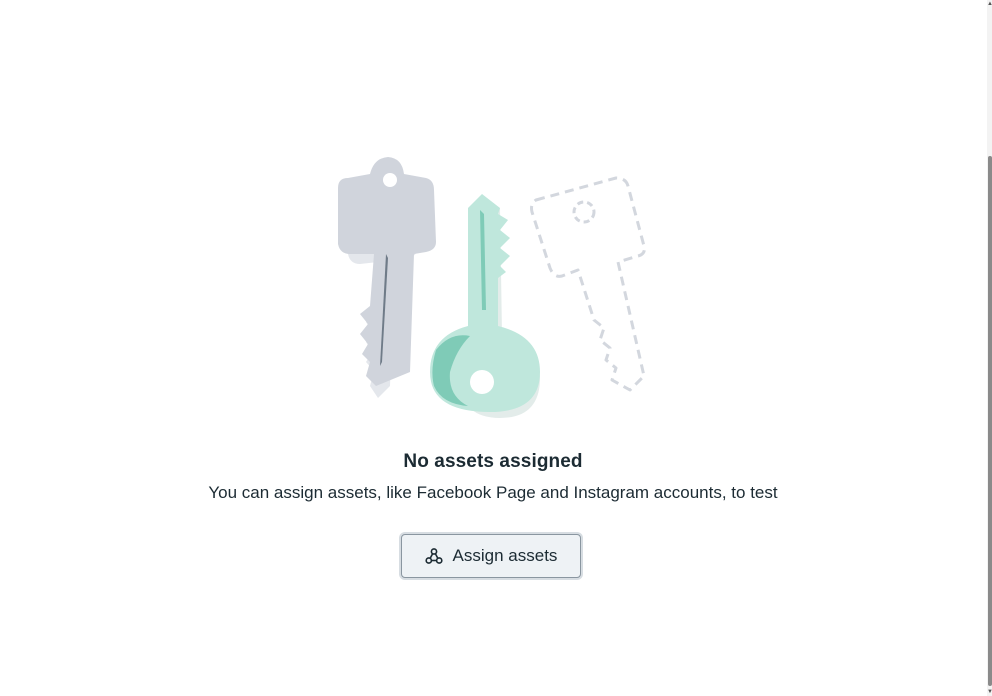 Image resolution: width=992 pixels, height=696 pixels. I want to click on vertical-scrollbar: ▲ ▼, so click(989, 348).